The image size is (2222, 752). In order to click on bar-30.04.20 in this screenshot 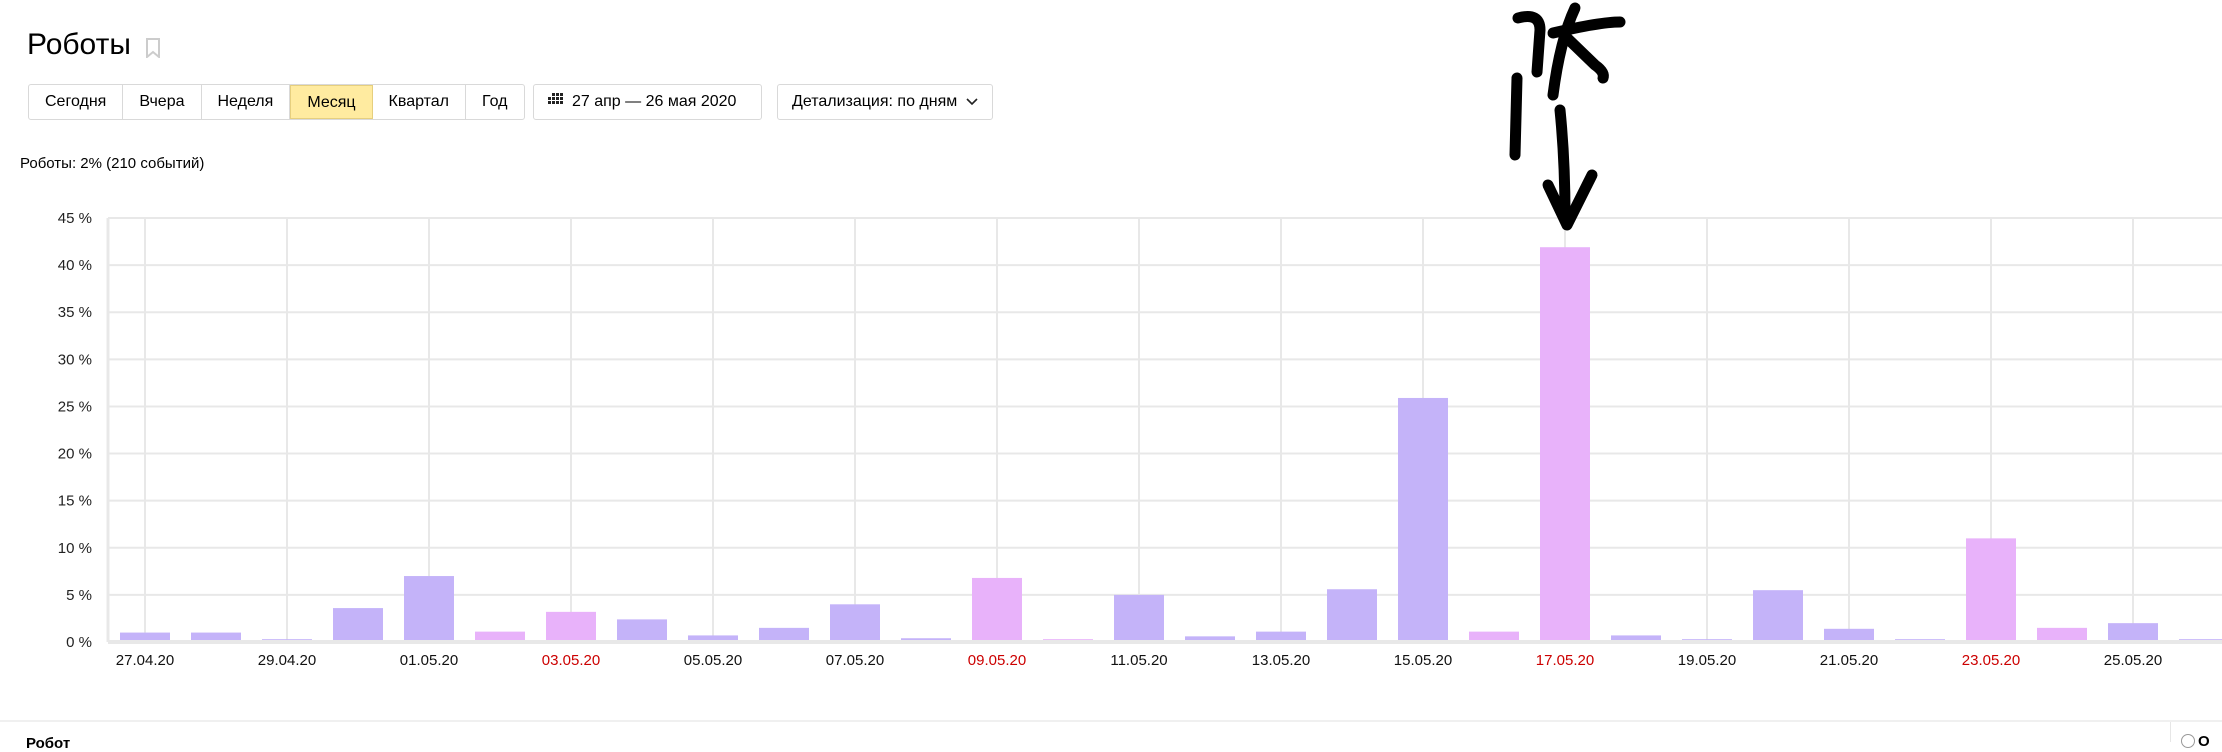, I will do `click(358, 624)`.